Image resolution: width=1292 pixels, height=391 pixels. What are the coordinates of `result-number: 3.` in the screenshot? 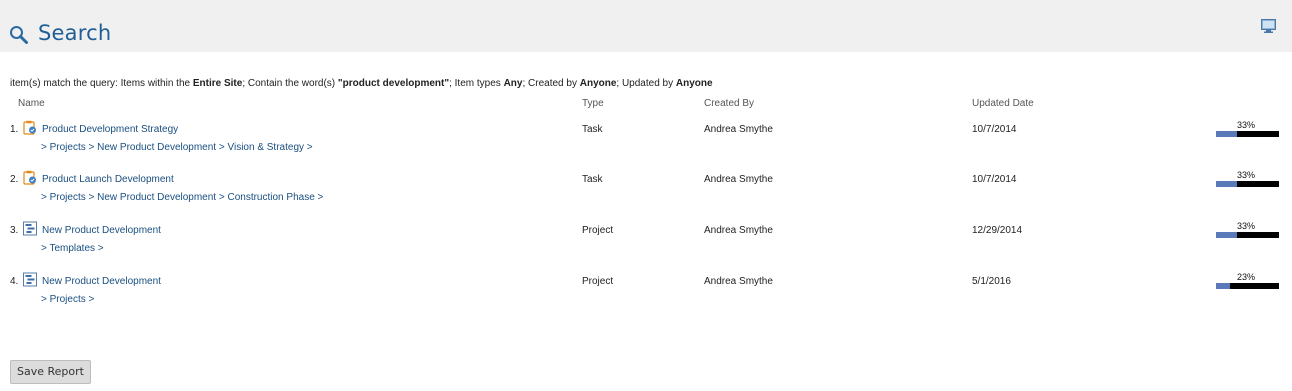 It's located at (14, 230).